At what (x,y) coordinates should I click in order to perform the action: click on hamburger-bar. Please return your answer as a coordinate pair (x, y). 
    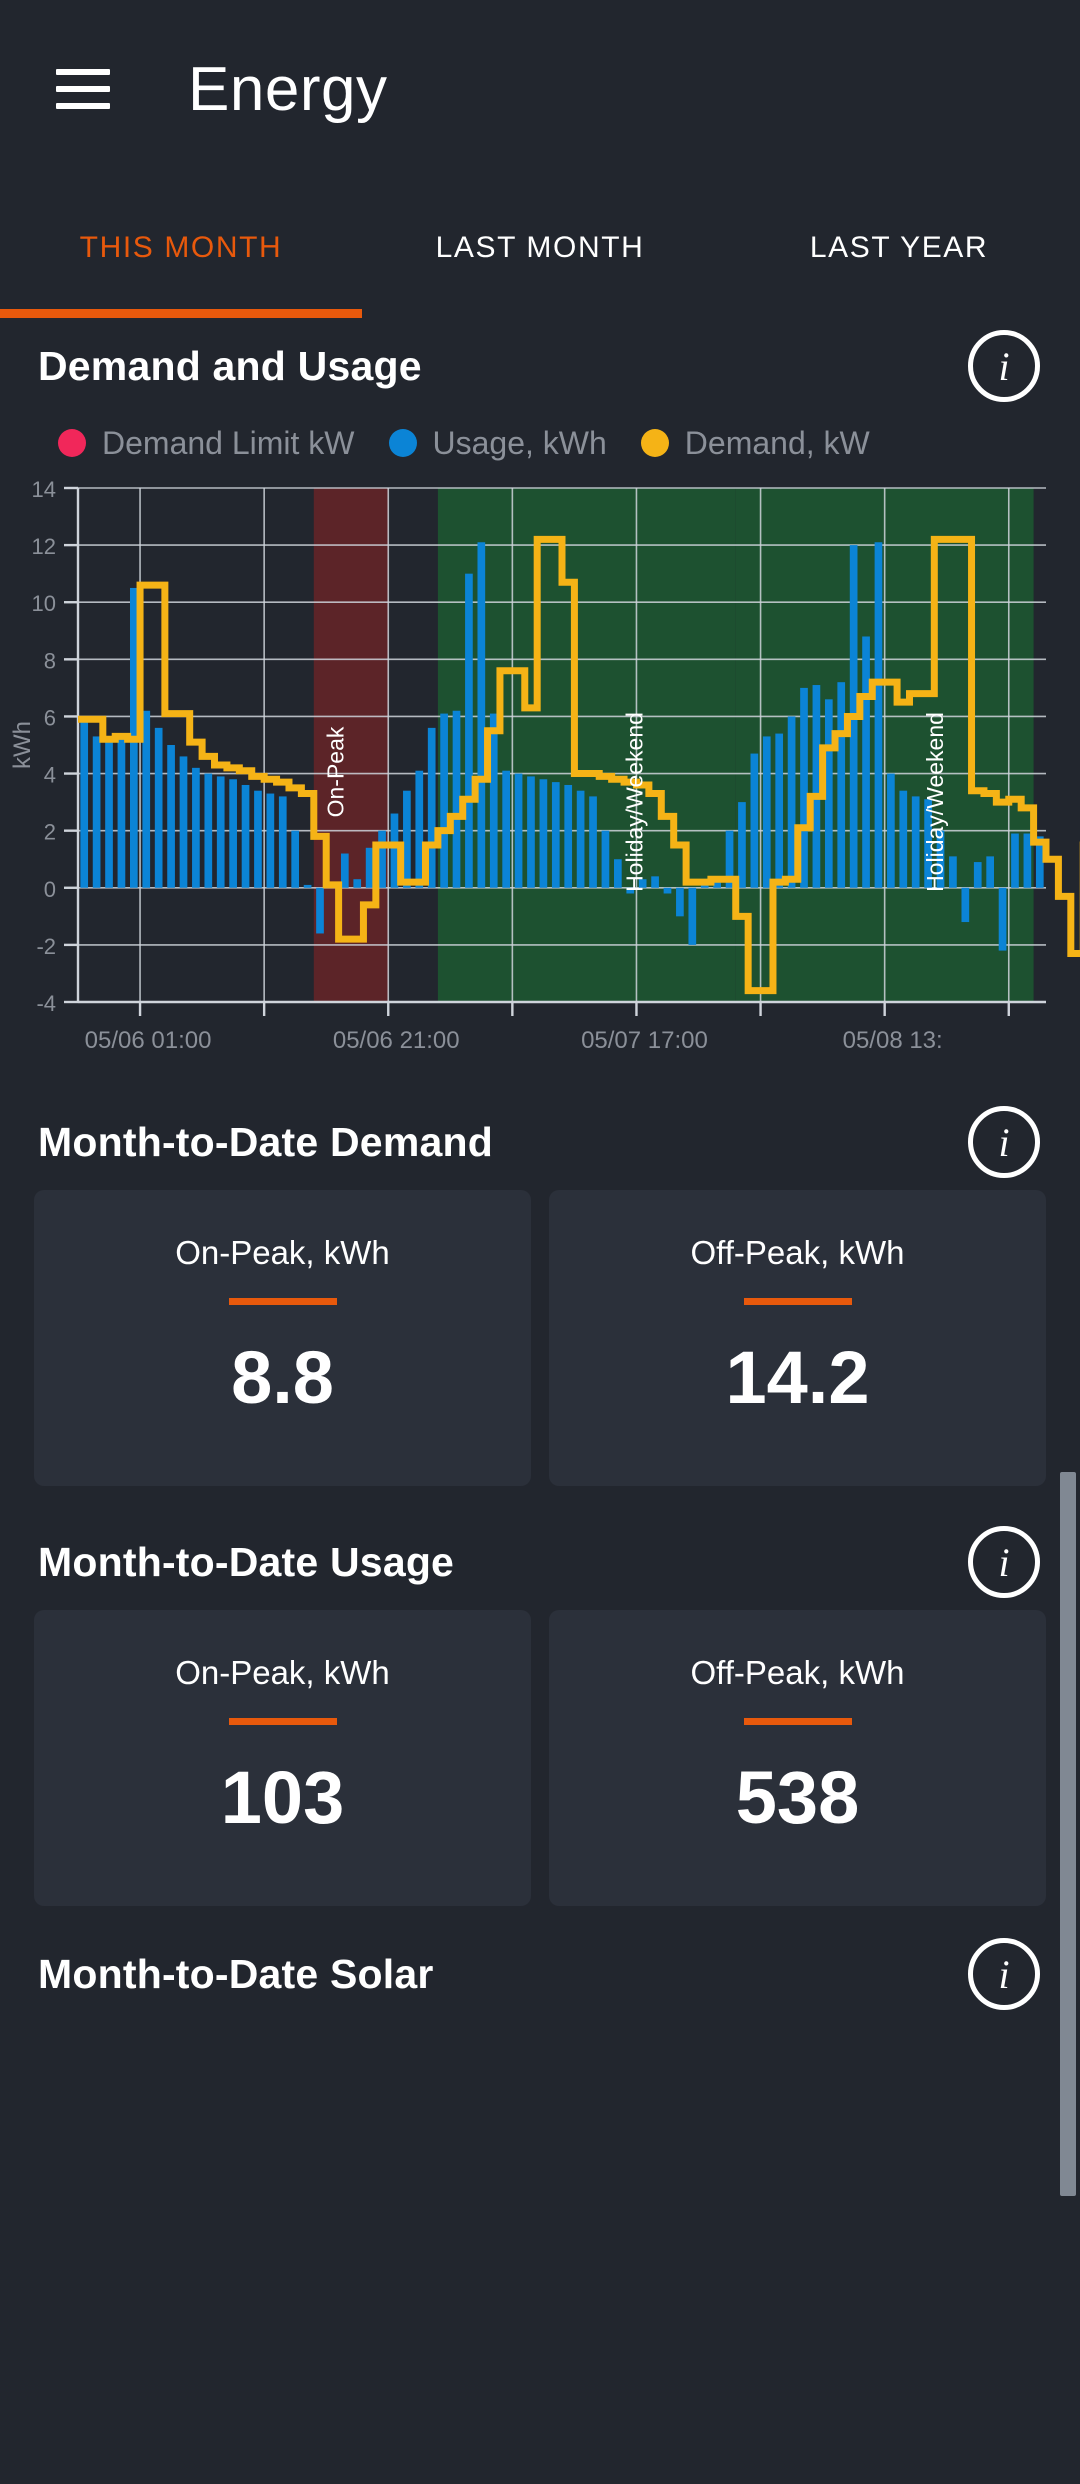
    Looking at the image, I should click on (83, 106).